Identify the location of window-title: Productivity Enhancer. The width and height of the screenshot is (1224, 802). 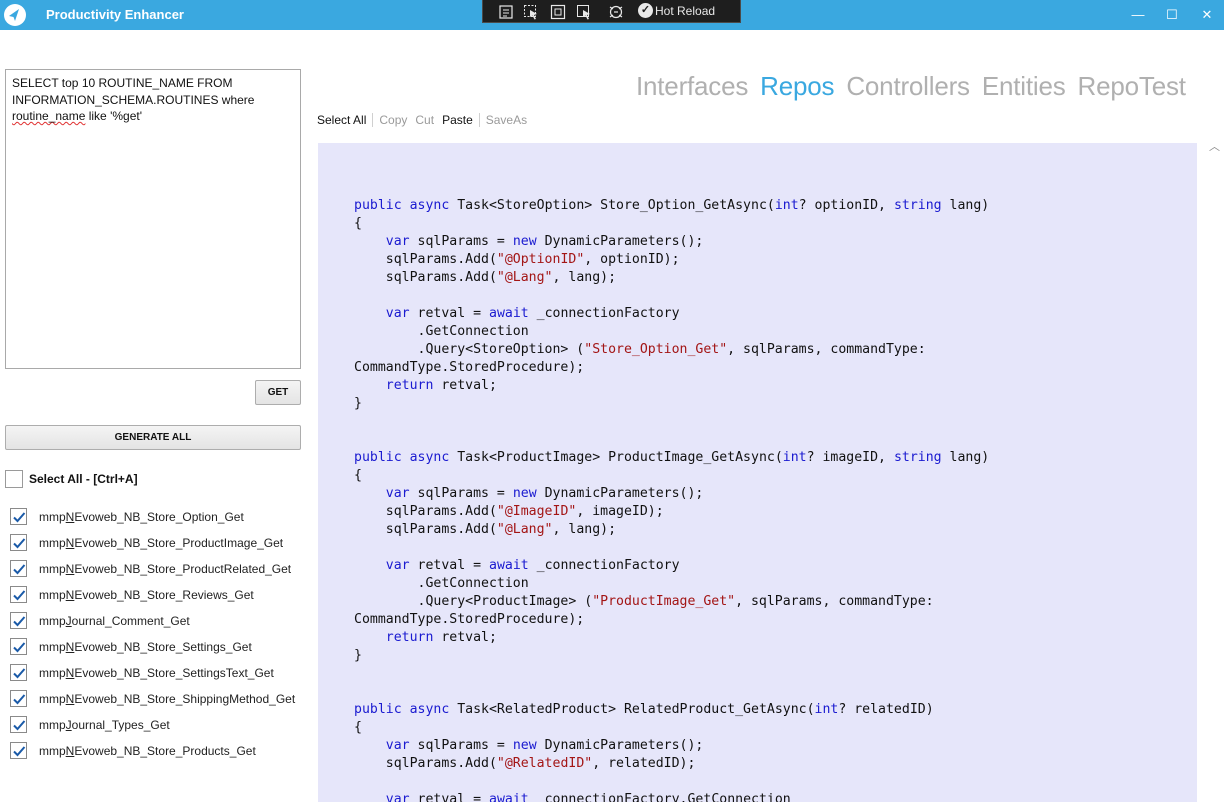
(115, 14).